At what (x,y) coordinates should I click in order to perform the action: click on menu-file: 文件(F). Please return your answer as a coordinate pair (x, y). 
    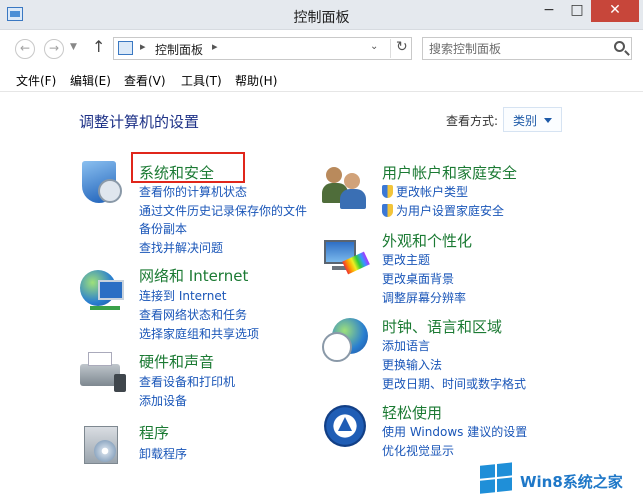
    Looking at the image, I should click on (36, 80).